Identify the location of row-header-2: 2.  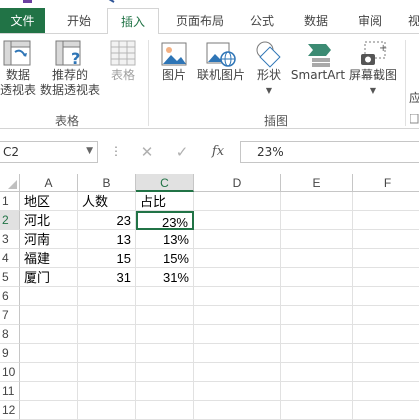
(10, 220).